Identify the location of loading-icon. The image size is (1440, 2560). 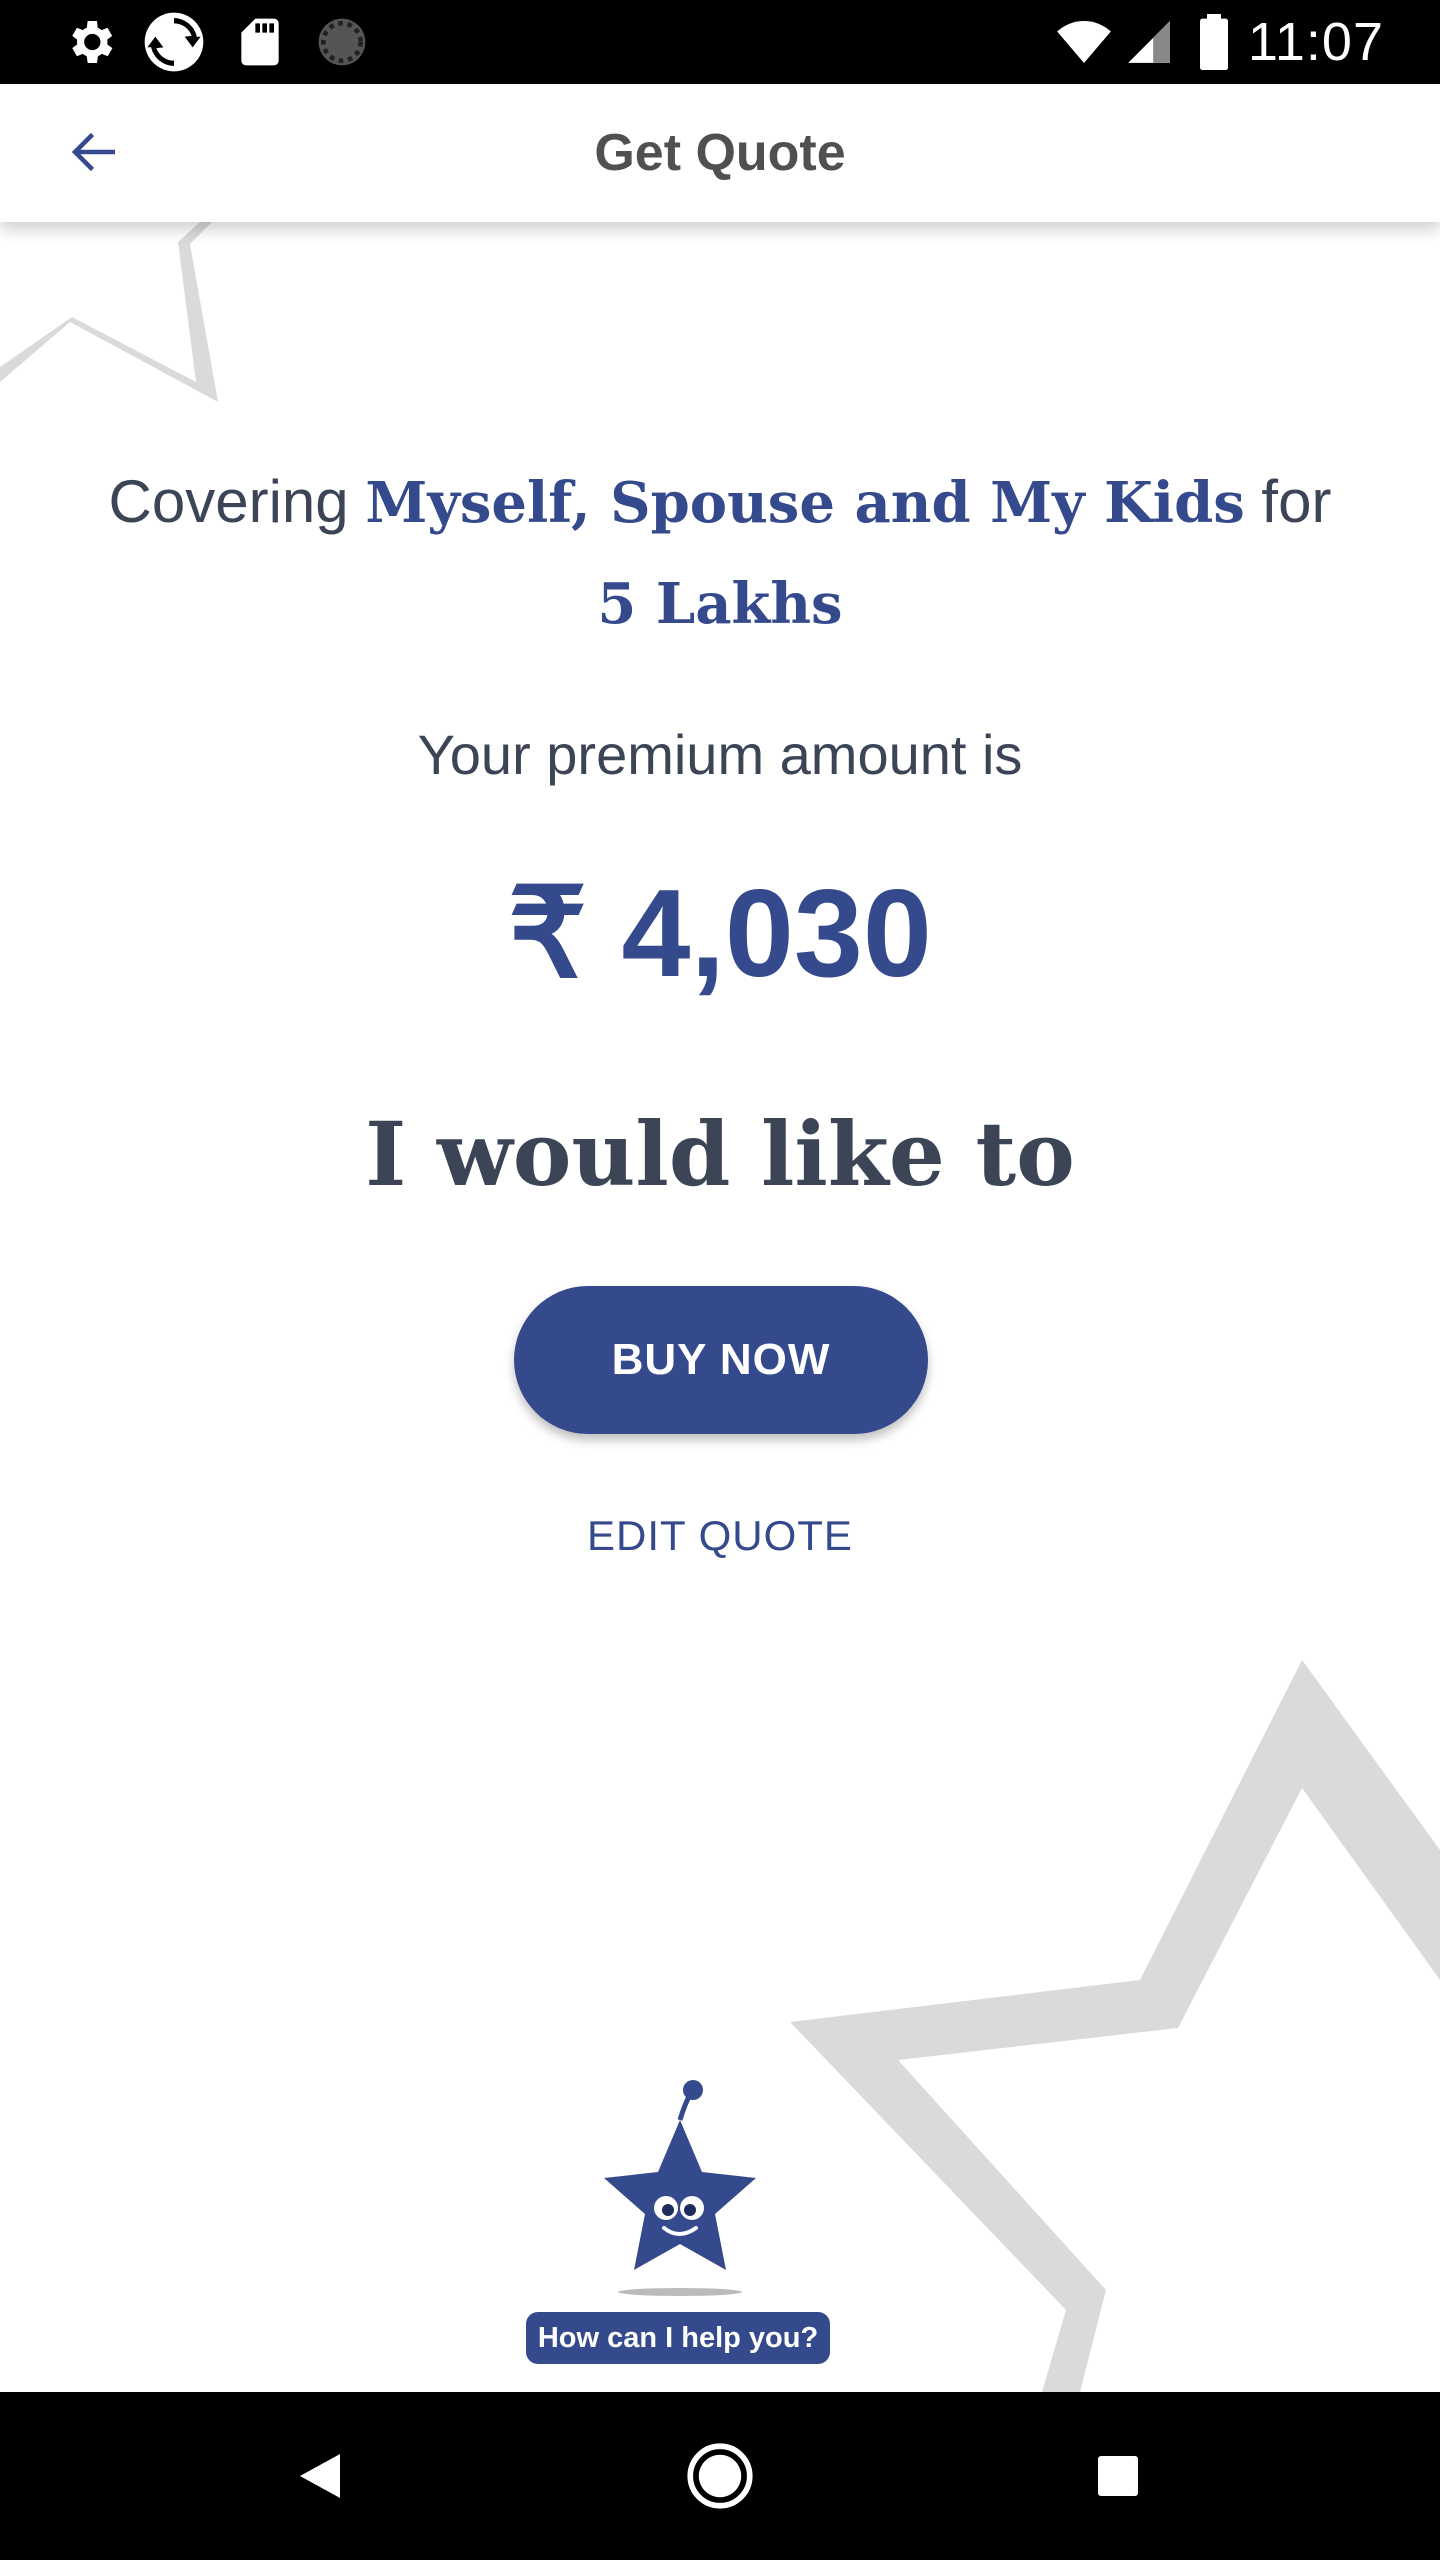
(342, 42).